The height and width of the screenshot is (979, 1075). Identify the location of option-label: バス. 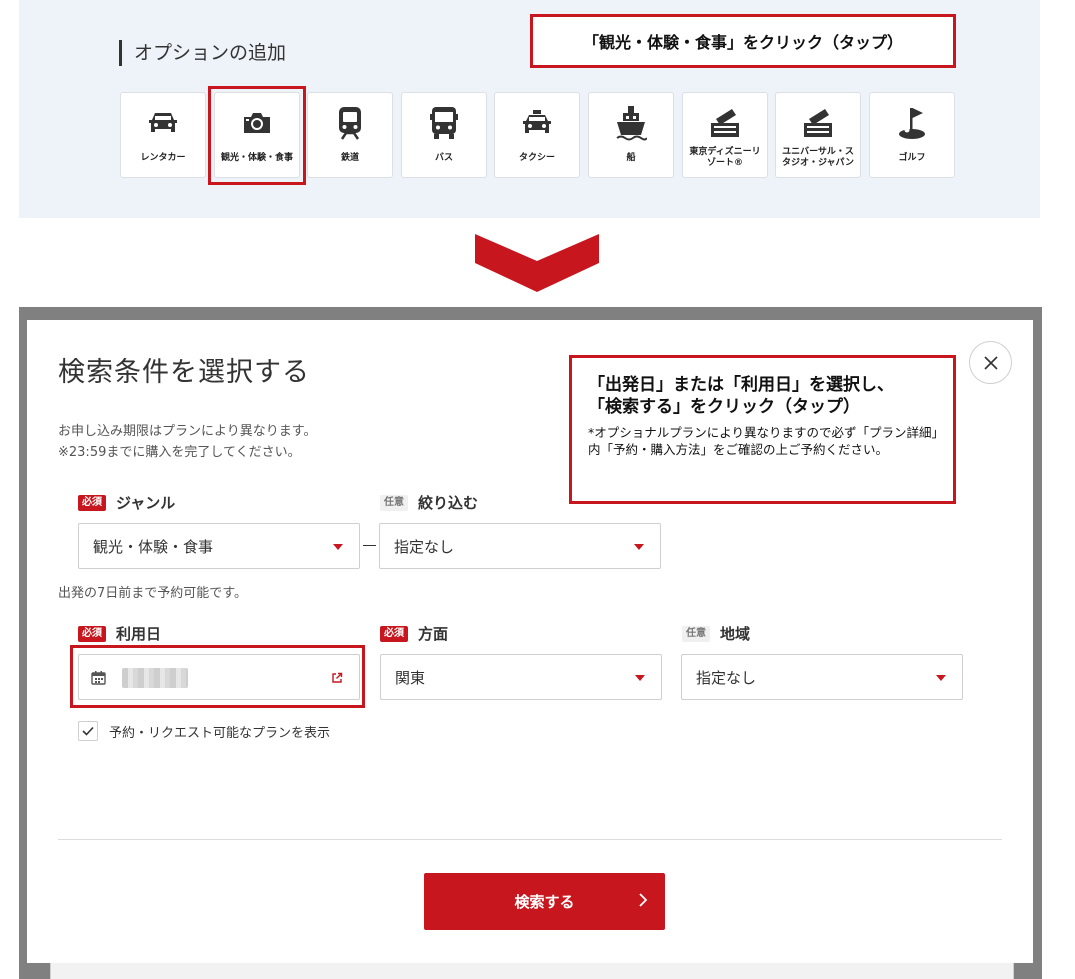
(443, 157).